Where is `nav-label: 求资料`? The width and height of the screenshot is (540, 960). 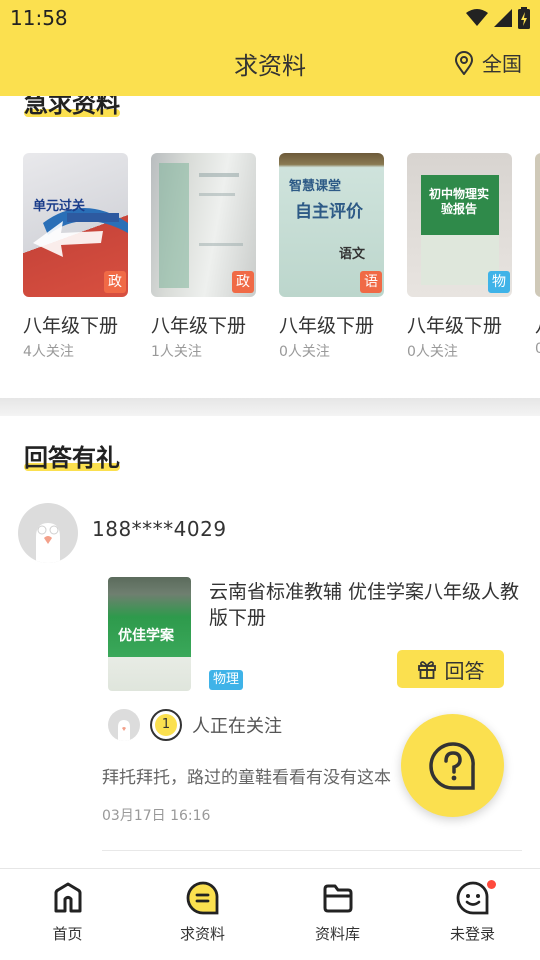
nav-label: 求资料 is located at coordinates (202, 934).